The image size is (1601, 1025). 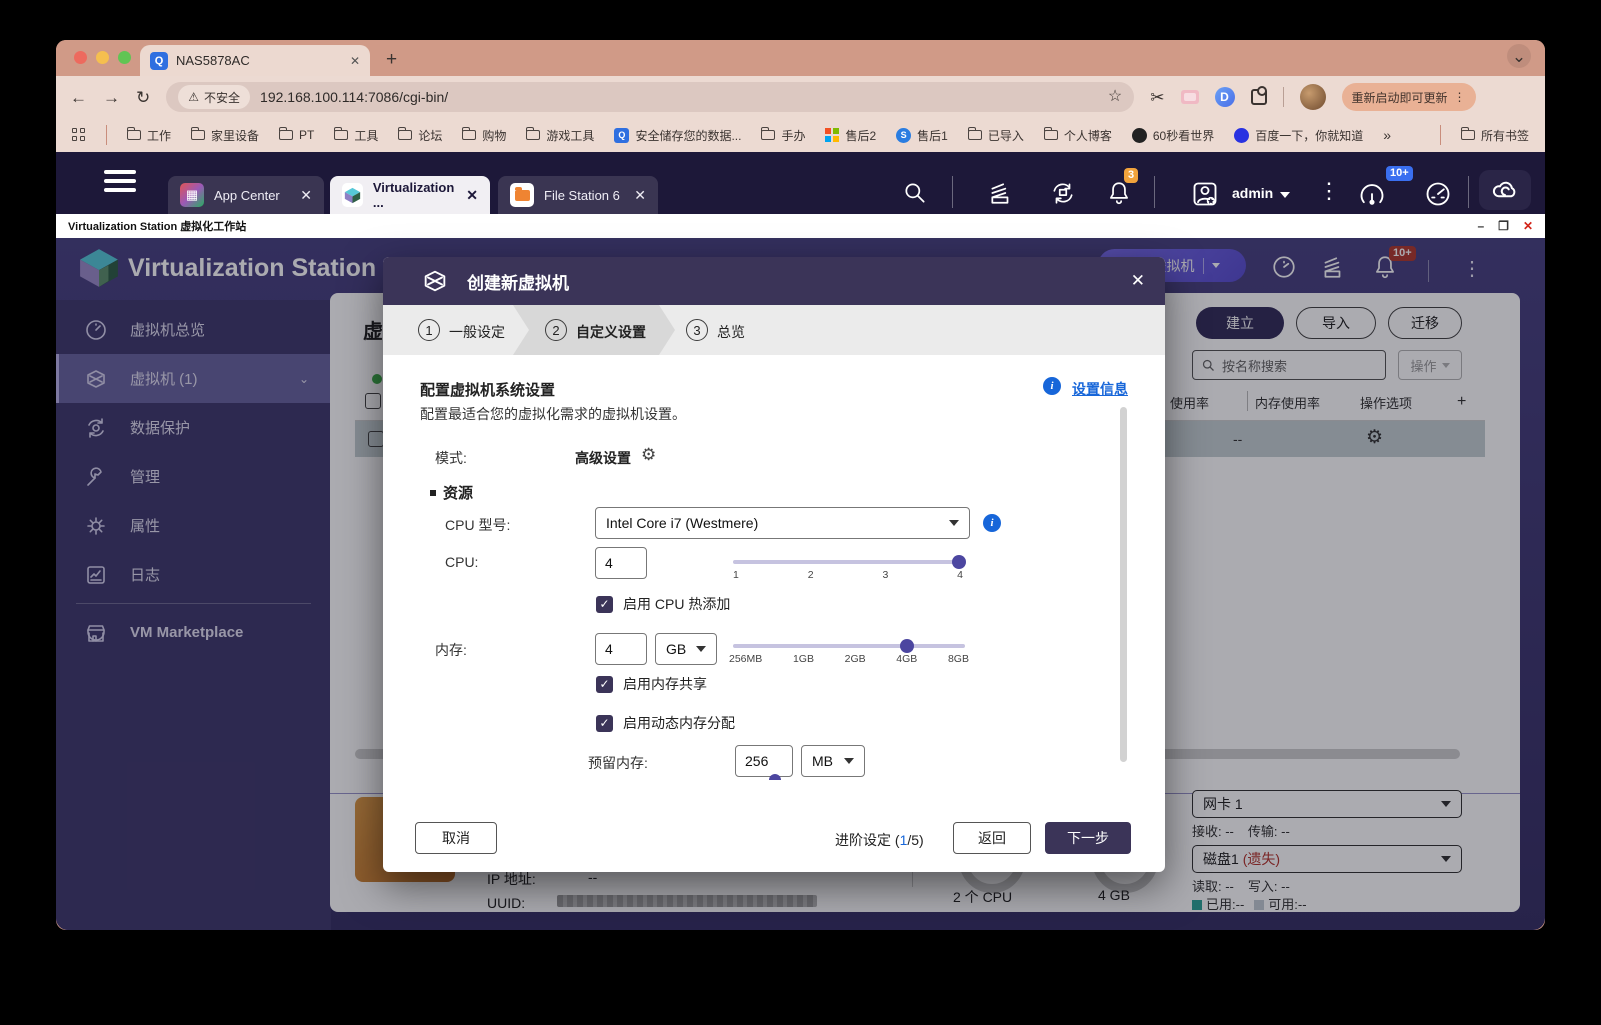 I want to click on maximize-window-icon, so click(x=124, y=57).